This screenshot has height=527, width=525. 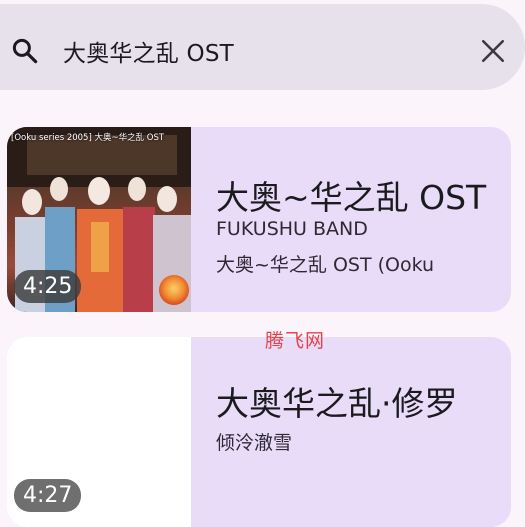 I want to click on track-title: 大奥~华之乱 OST, so click(x=351, y=197).